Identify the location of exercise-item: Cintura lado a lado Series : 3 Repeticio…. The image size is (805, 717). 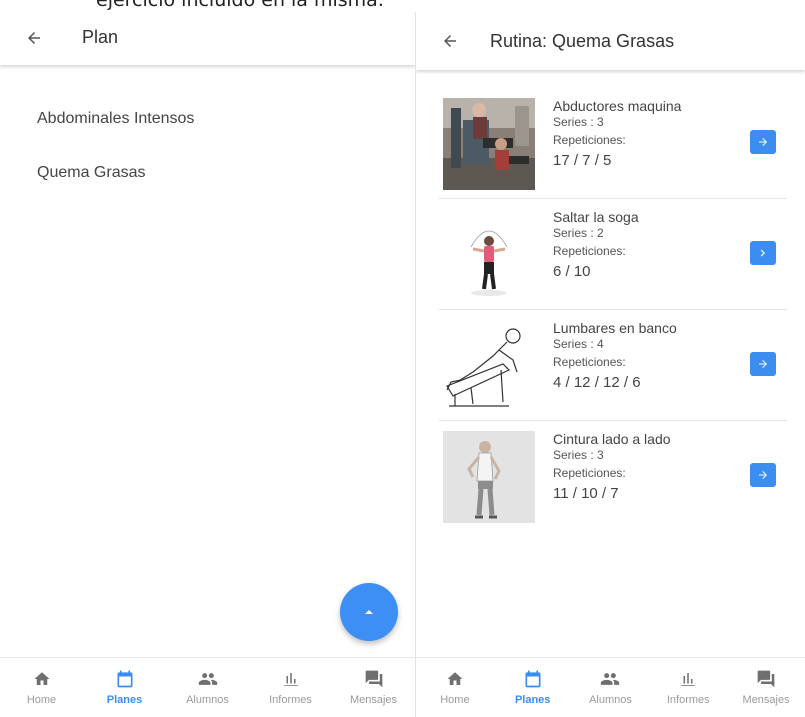
(613, 476).